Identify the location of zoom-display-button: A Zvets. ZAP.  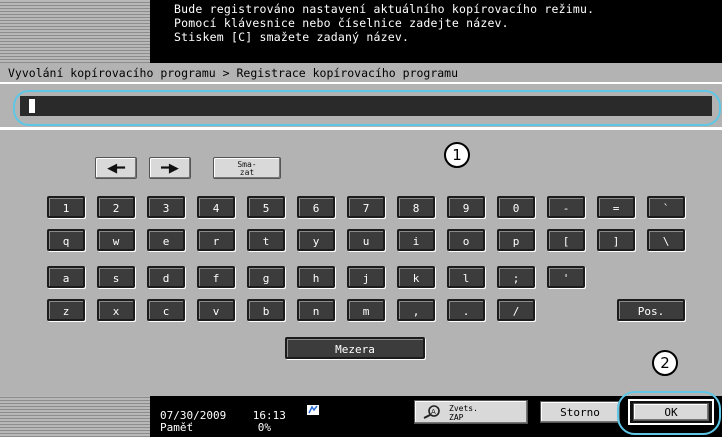
(471, 412).